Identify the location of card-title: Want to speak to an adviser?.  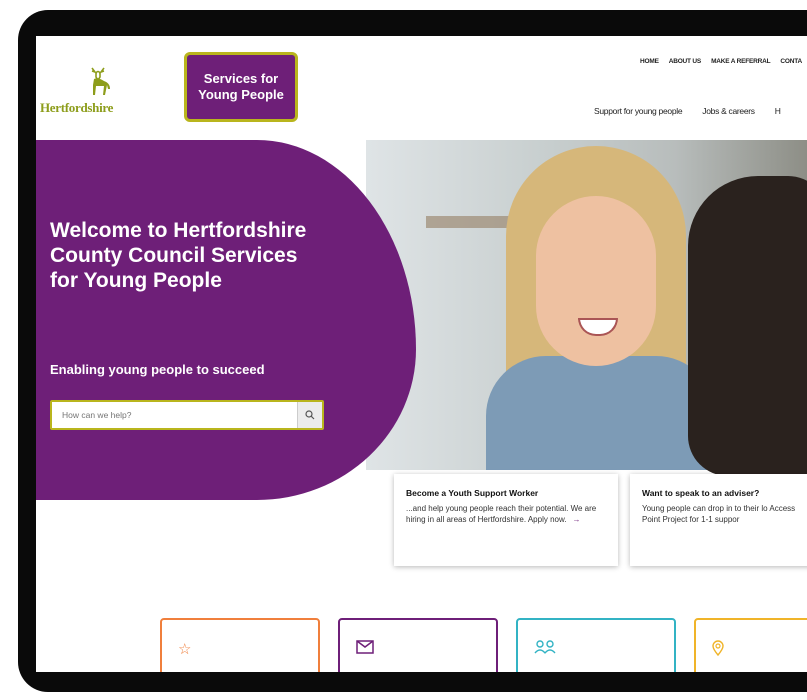
(701, 493).